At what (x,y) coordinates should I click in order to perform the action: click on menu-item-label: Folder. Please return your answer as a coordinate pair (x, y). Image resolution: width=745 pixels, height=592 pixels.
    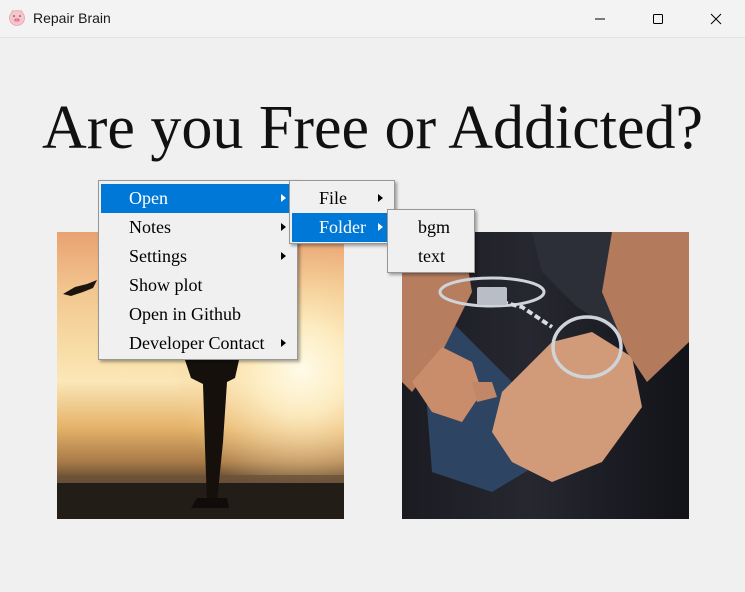
    Looking at the image, I should click on (342, 227).